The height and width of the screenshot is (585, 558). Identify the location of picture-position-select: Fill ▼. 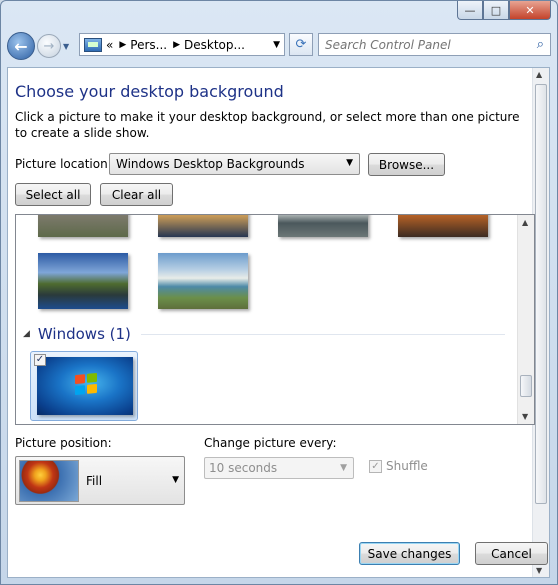
(100, 480).